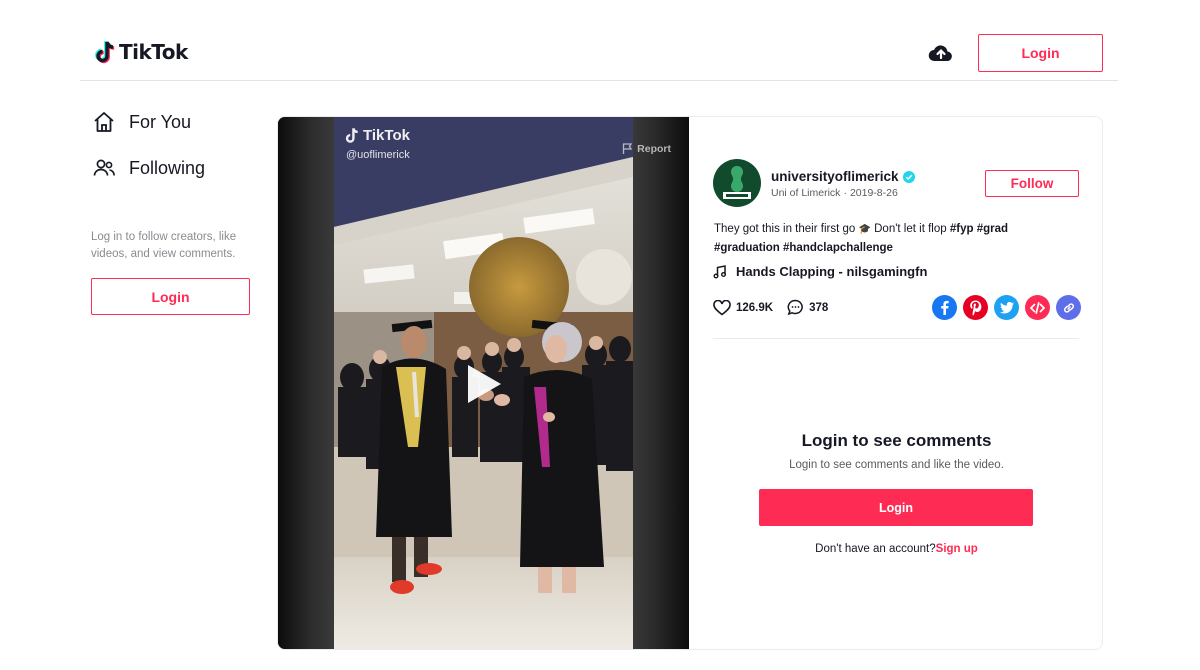 This screenshot has height=670, width=1200. Describe the element at coordinates (1032, 183) in the screenshot. I see `follow-button: Follow` at that location.